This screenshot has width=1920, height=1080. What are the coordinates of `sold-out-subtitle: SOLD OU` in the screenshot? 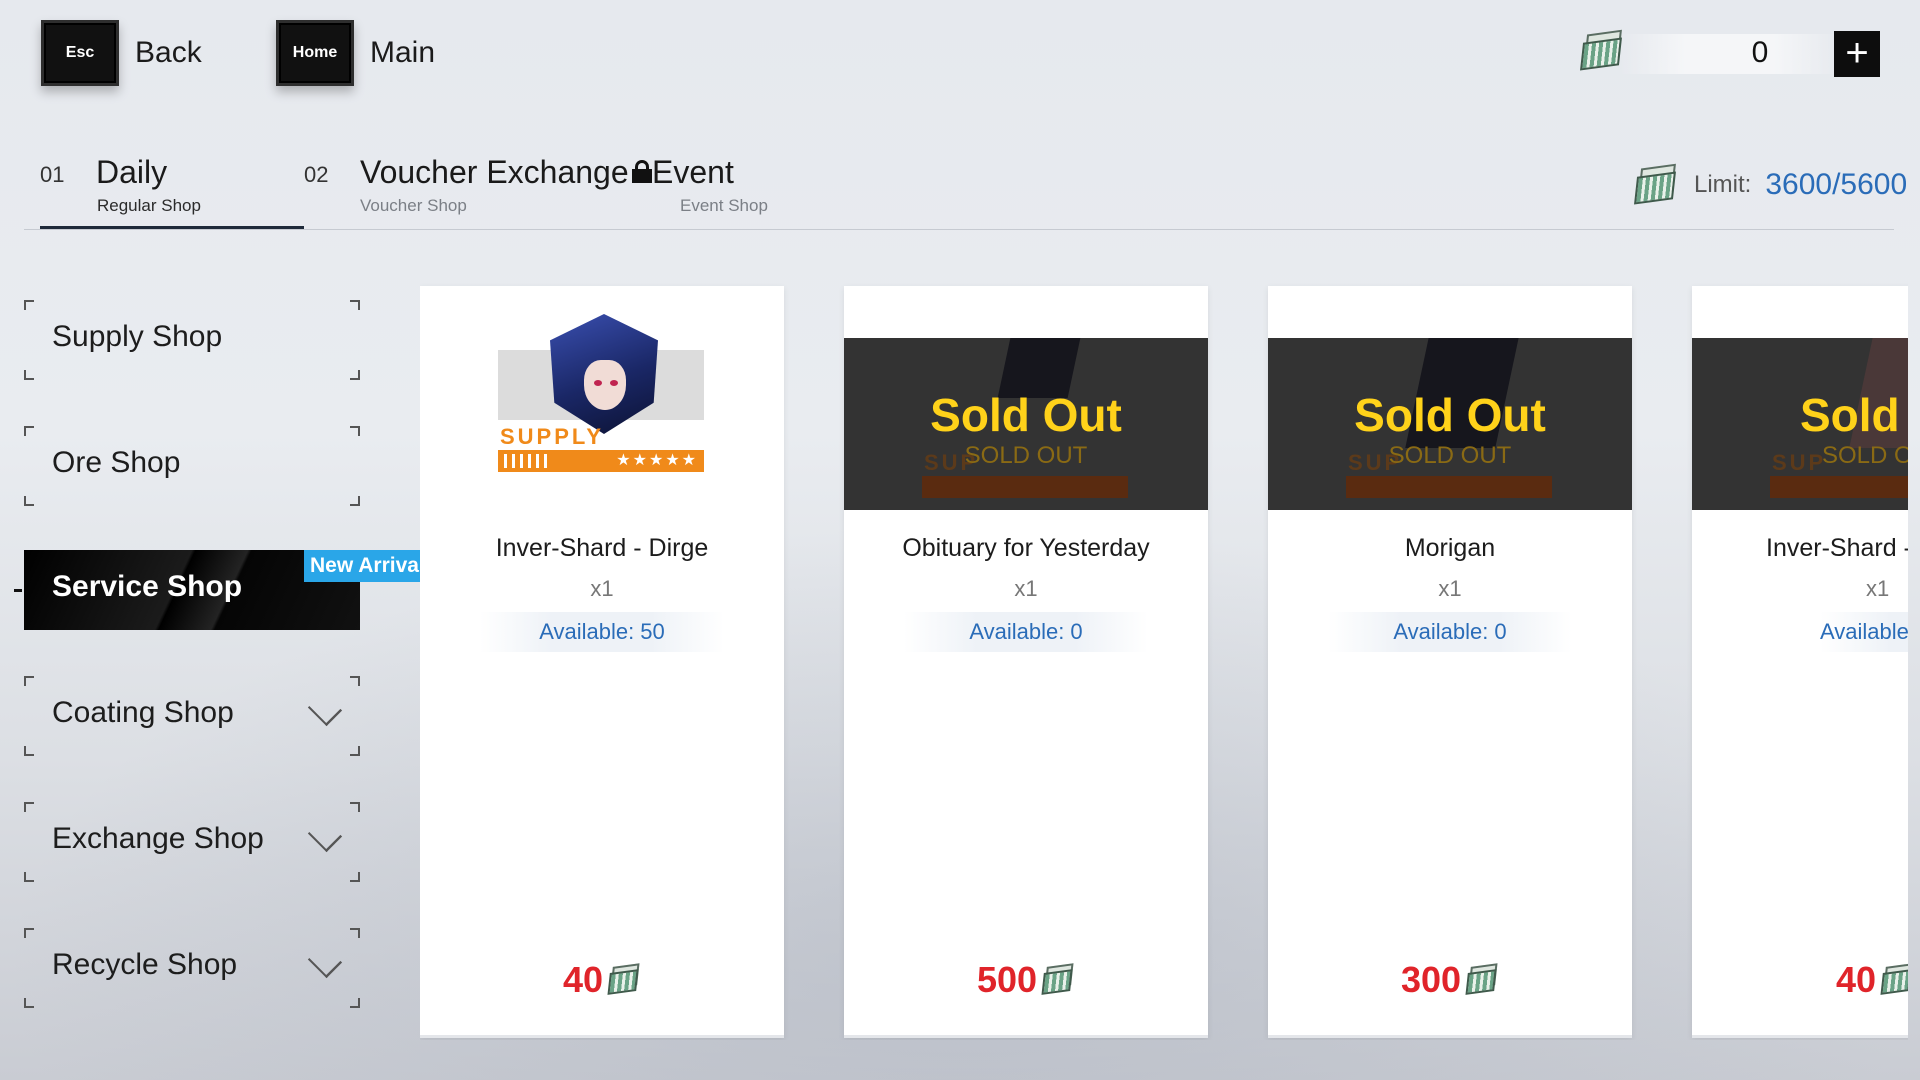 It's located at (1865, 455).